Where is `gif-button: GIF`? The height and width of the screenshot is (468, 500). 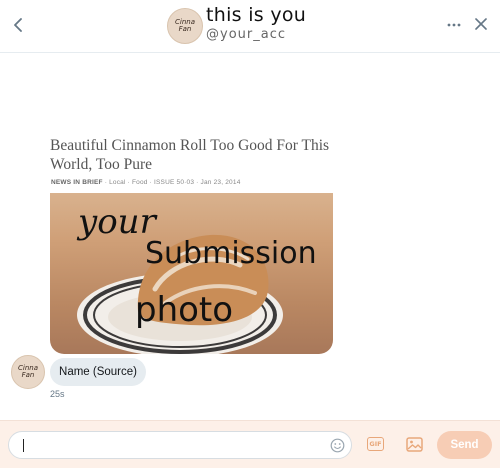
gif-button: GIF is located at coordinates (375, 444).